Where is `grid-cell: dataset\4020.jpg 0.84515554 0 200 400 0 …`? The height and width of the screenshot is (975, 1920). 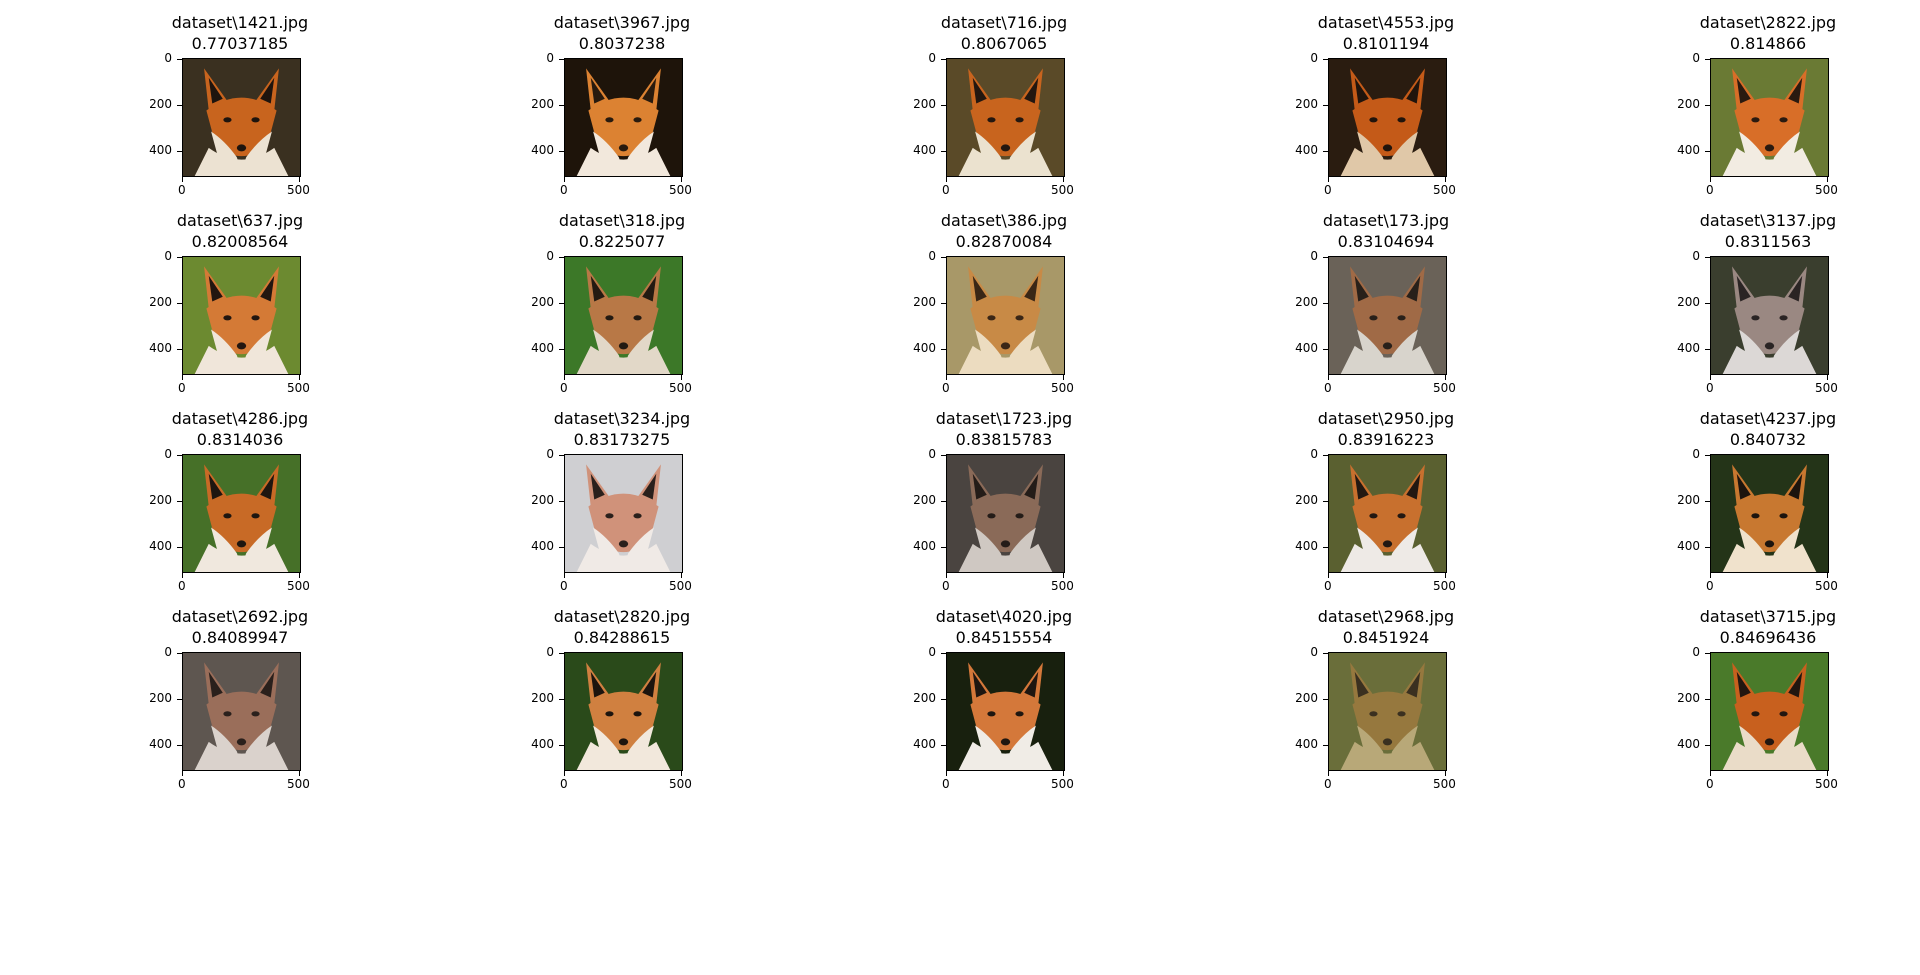 grid-cell: dataset\4020.jpg 0.84515554 0 200 400 0 … is located at coordinates (1004, 694).